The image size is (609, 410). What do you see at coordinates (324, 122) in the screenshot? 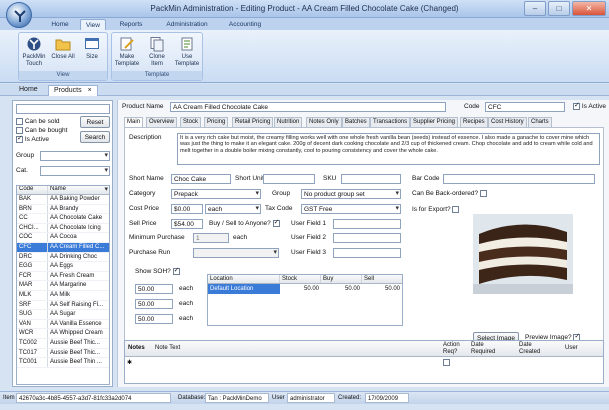
I see `tab-notes-only: Notes Only` at bounding box center [324, 122].